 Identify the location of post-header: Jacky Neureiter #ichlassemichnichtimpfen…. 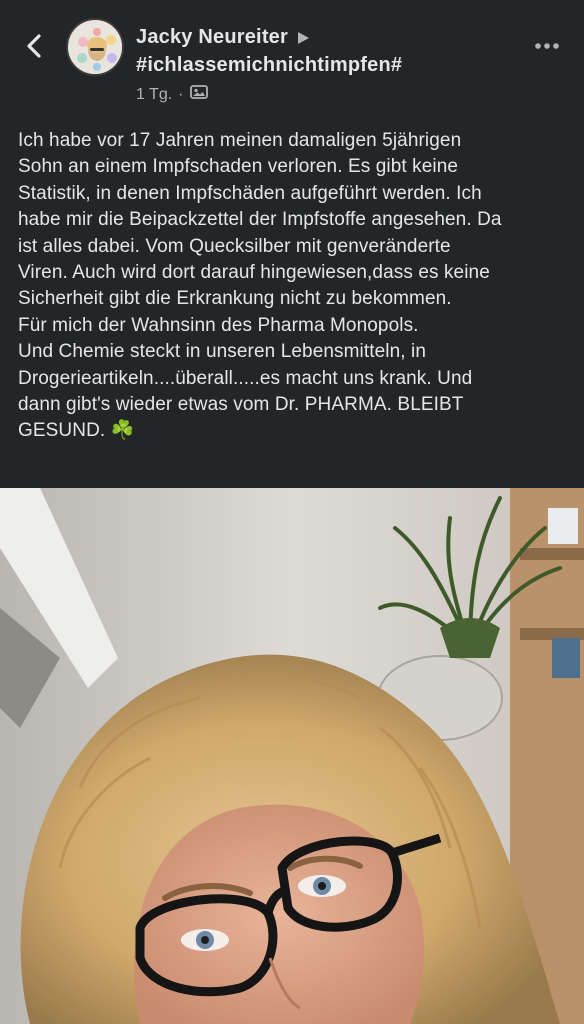
(292, 59).